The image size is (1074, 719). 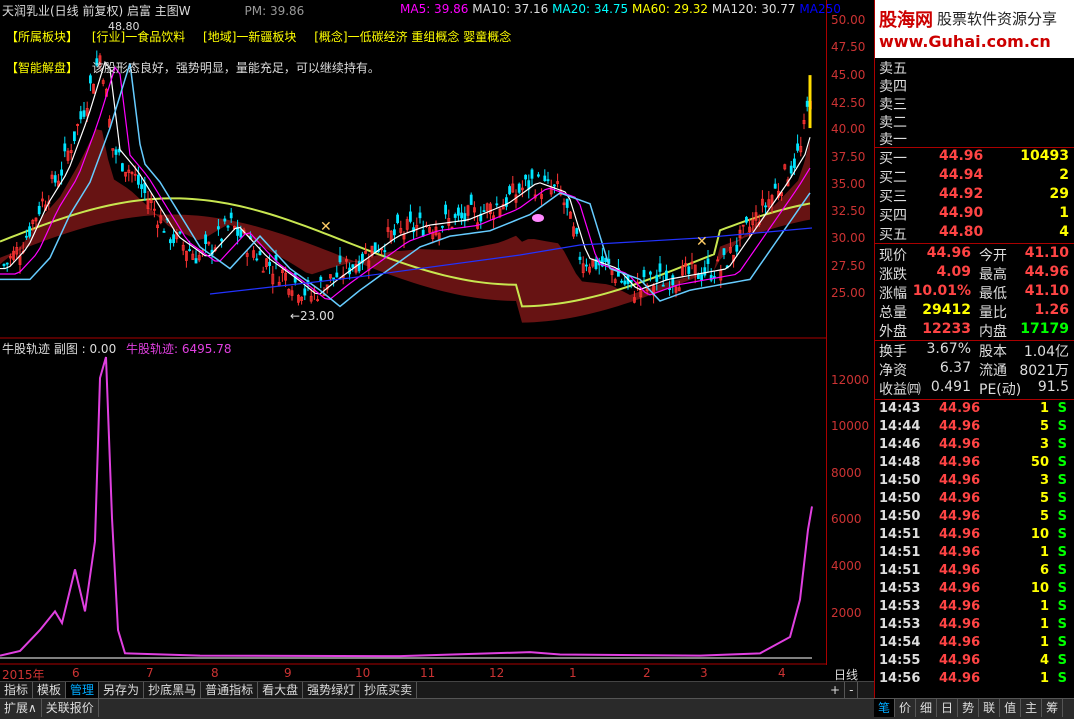 I want to click on panel-switch-tabs: 笔价细日势联值主筹, so click(x=969, y=708).